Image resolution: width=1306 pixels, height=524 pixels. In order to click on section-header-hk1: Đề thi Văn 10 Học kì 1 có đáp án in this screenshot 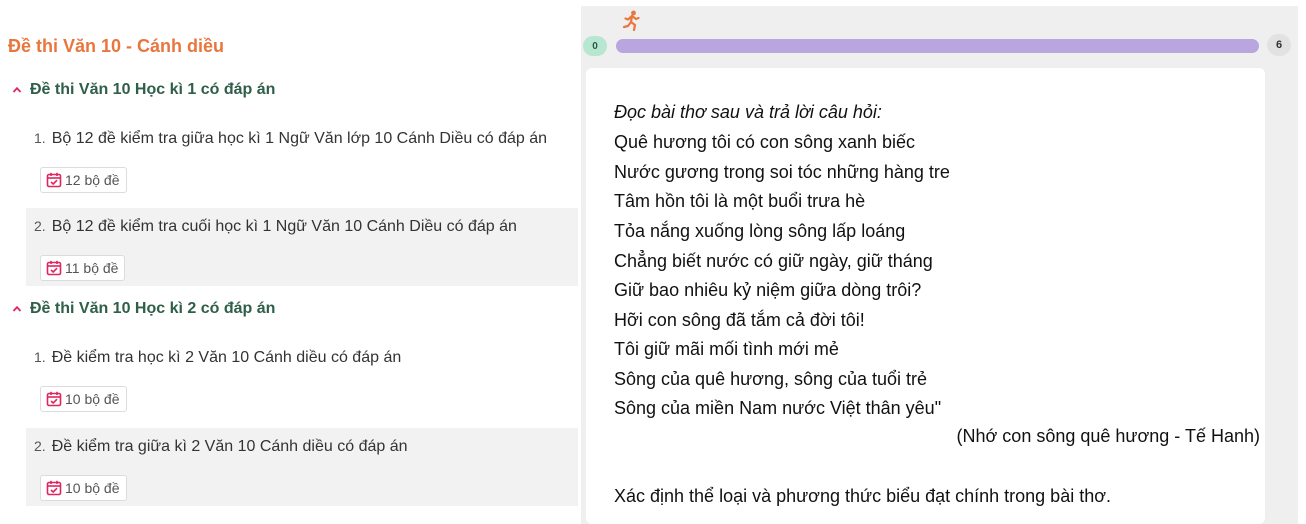, I will do `click(143, 90)`.